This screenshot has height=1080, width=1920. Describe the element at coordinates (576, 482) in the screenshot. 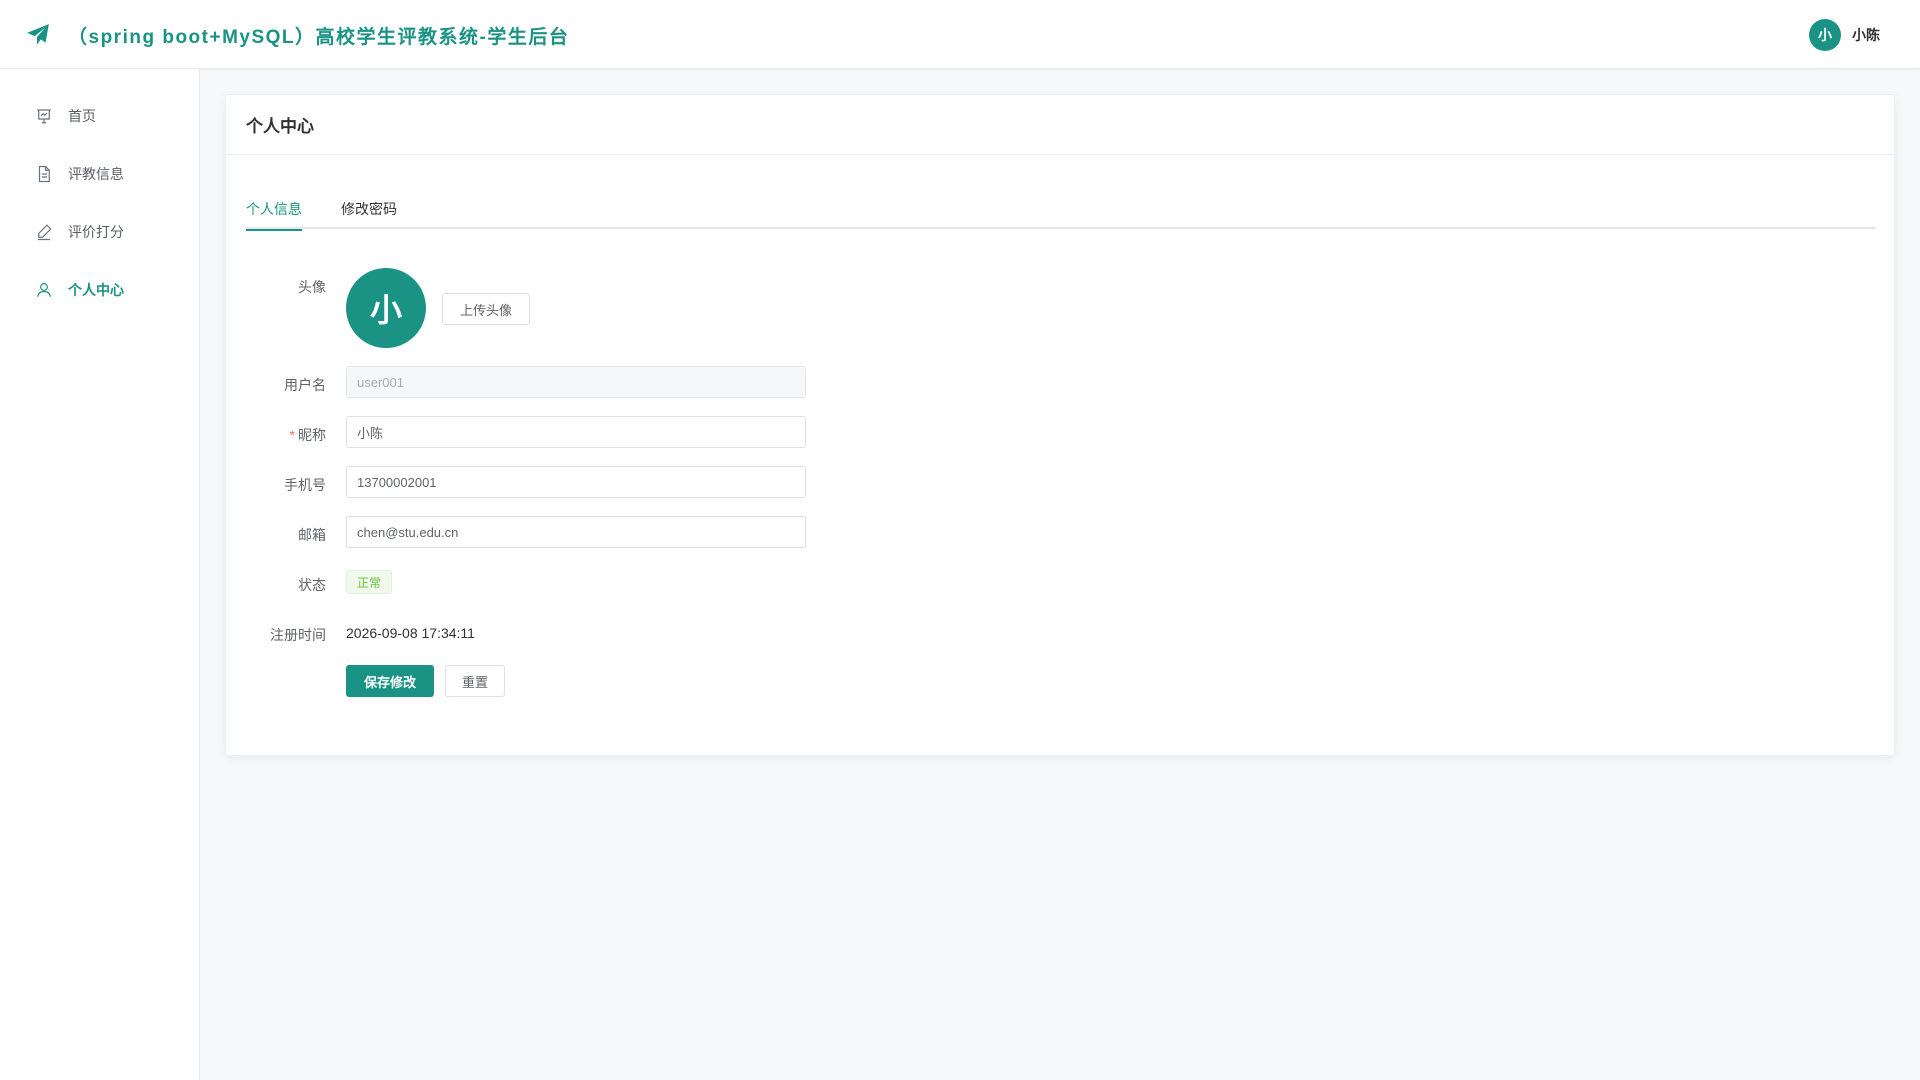

I see `phone-field` at that location.